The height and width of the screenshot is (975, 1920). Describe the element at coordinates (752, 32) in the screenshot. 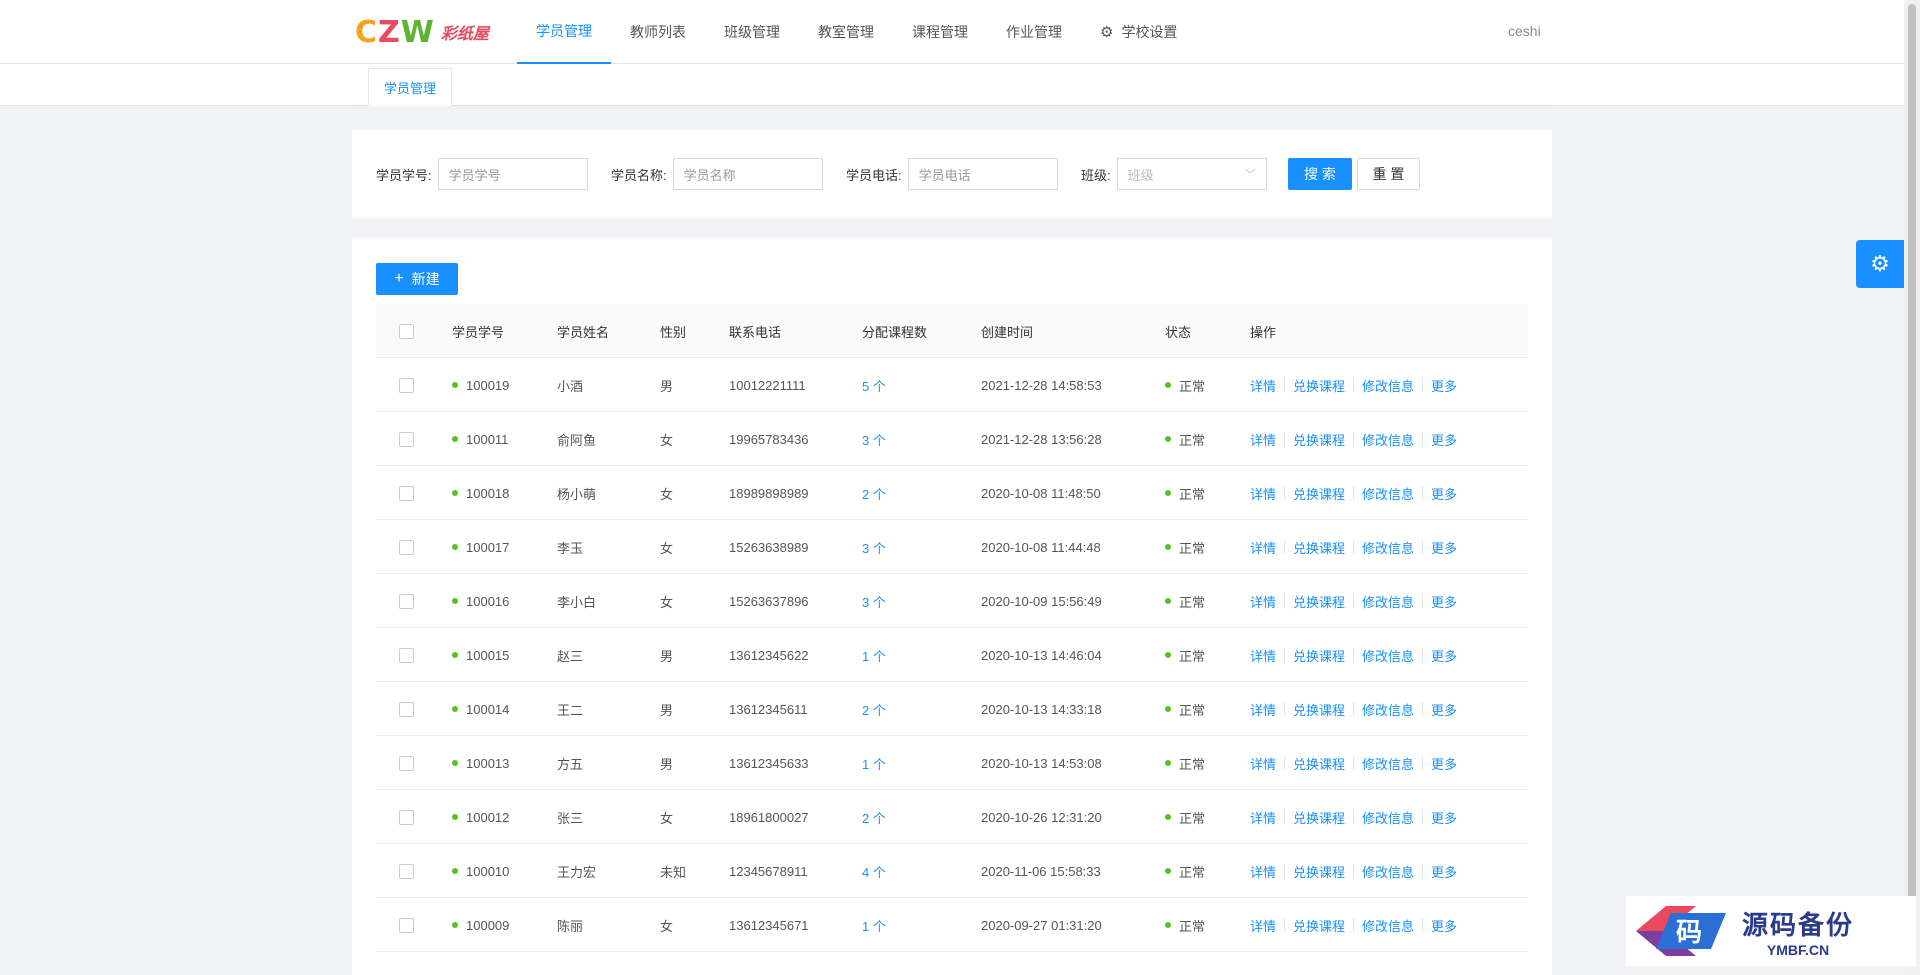

I see `nav-item-classes: 班级管理` at that location.